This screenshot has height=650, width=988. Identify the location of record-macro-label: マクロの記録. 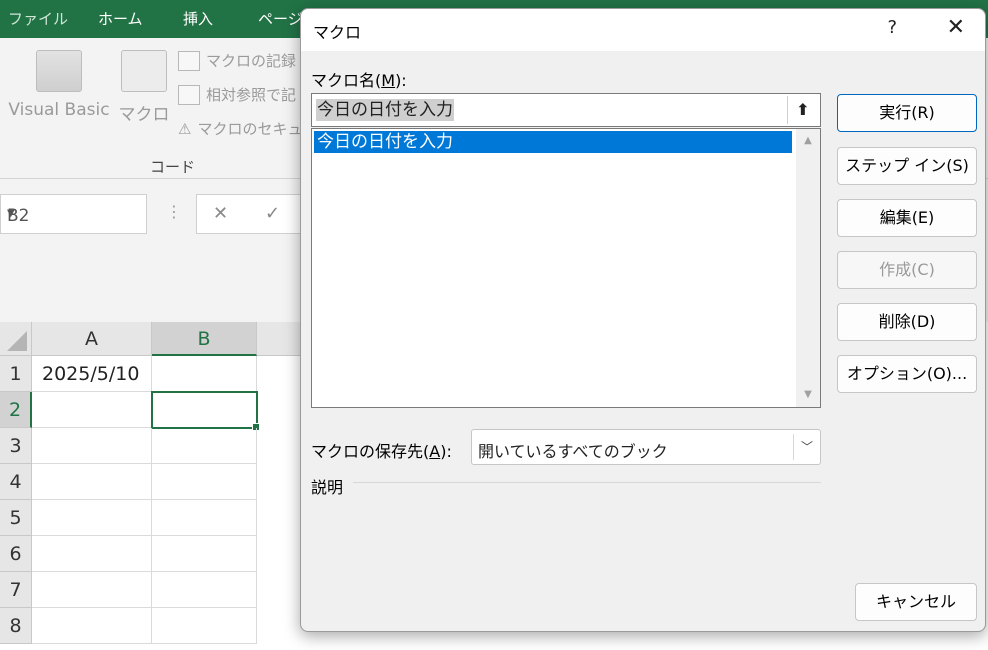
(251, 61).